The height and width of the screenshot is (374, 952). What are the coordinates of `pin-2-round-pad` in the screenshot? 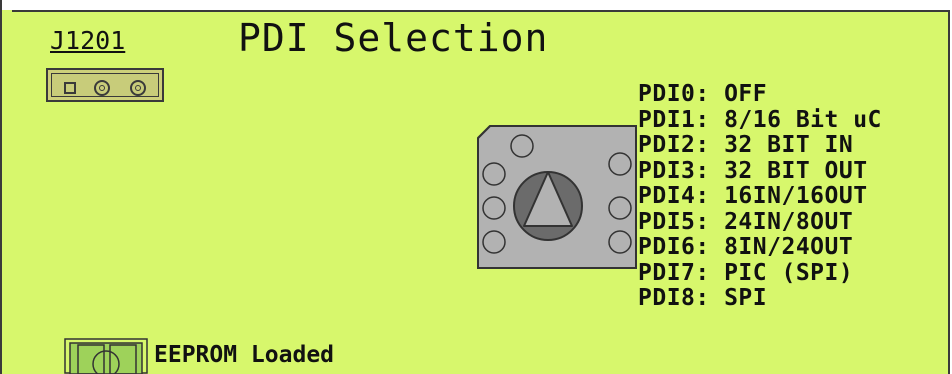 It's located at (102, 88).